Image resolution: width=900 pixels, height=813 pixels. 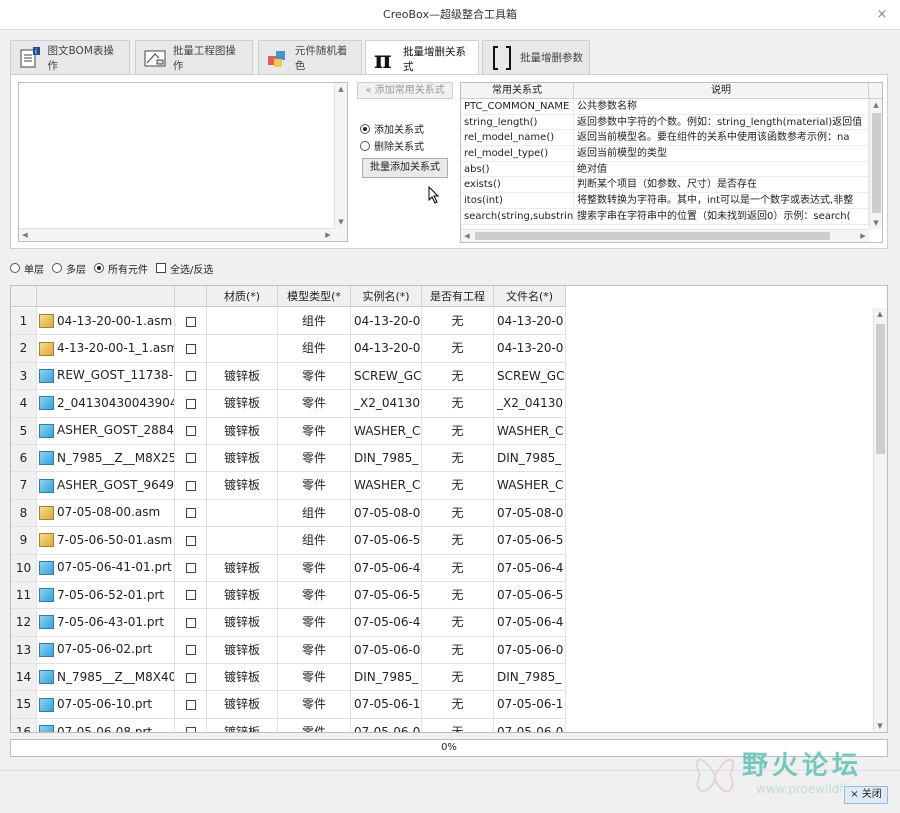 I want to click on column-header: 常用关系式, so click(x=517, y=90).